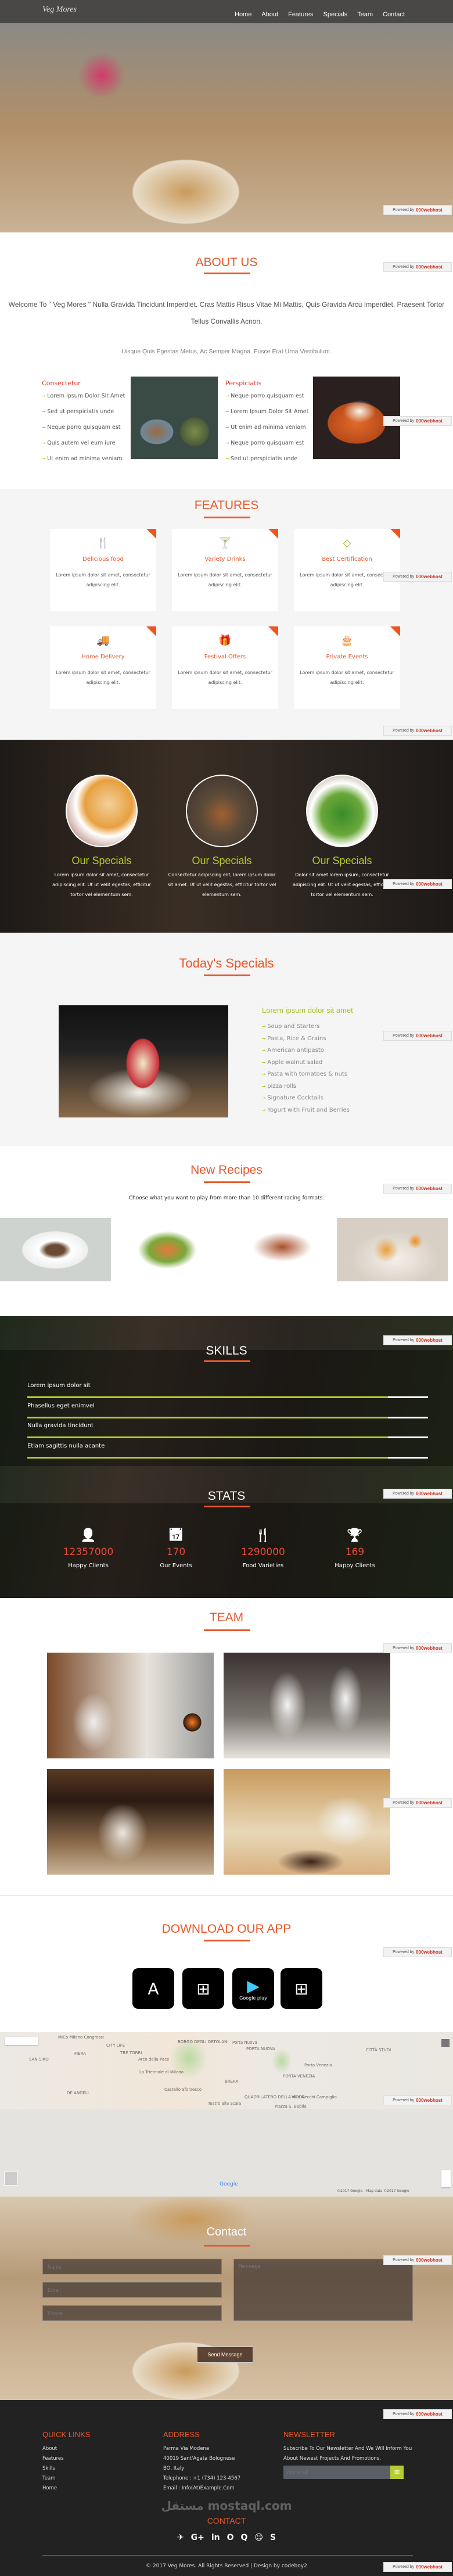 This screenshot has height=2576, width=453. I want to click on street-view-pegman-icon, so click(445, 2043).